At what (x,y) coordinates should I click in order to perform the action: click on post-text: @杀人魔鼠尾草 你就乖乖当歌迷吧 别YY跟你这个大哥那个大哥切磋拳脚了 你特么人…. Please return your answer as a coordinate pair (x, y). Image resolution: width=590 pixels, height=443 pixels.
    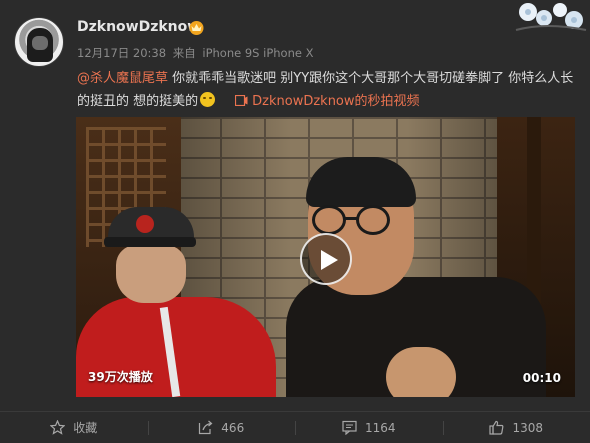
    Looking at the image, I should click on (327, 90).